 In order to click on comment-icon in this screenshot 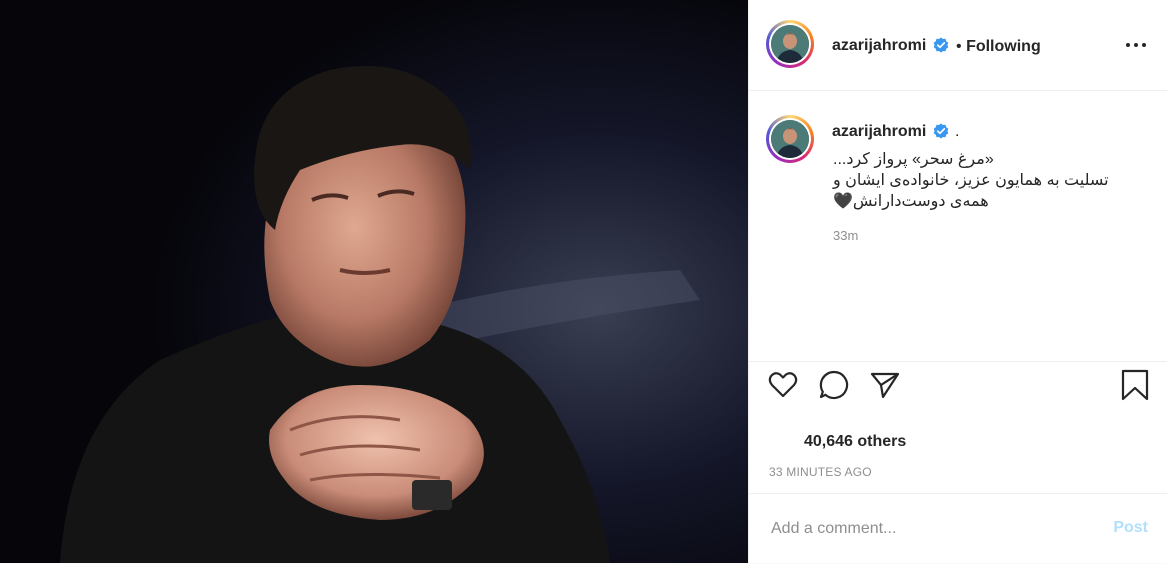, I will do `click(834, 385)`.